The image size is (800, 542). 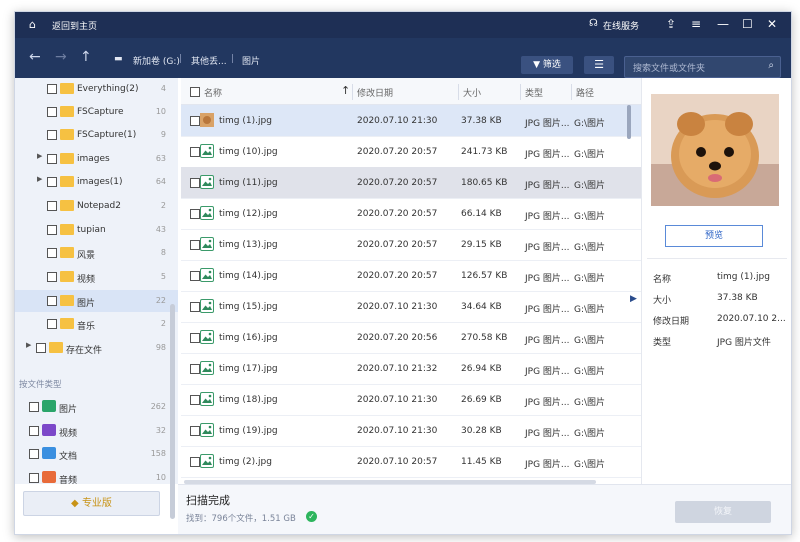 I want to click on sidebar-item-count: 158, so click(x=158, y=453).